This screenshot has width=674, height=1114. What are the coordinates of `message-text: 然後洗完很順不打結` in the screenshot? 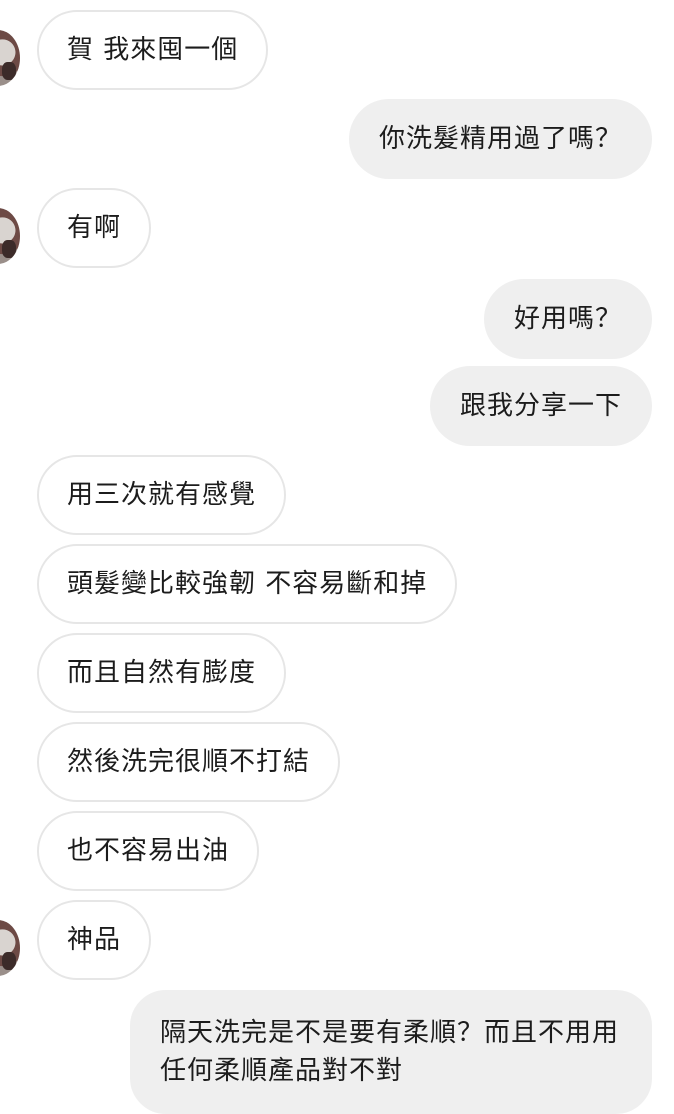 It's located at (189, 762).